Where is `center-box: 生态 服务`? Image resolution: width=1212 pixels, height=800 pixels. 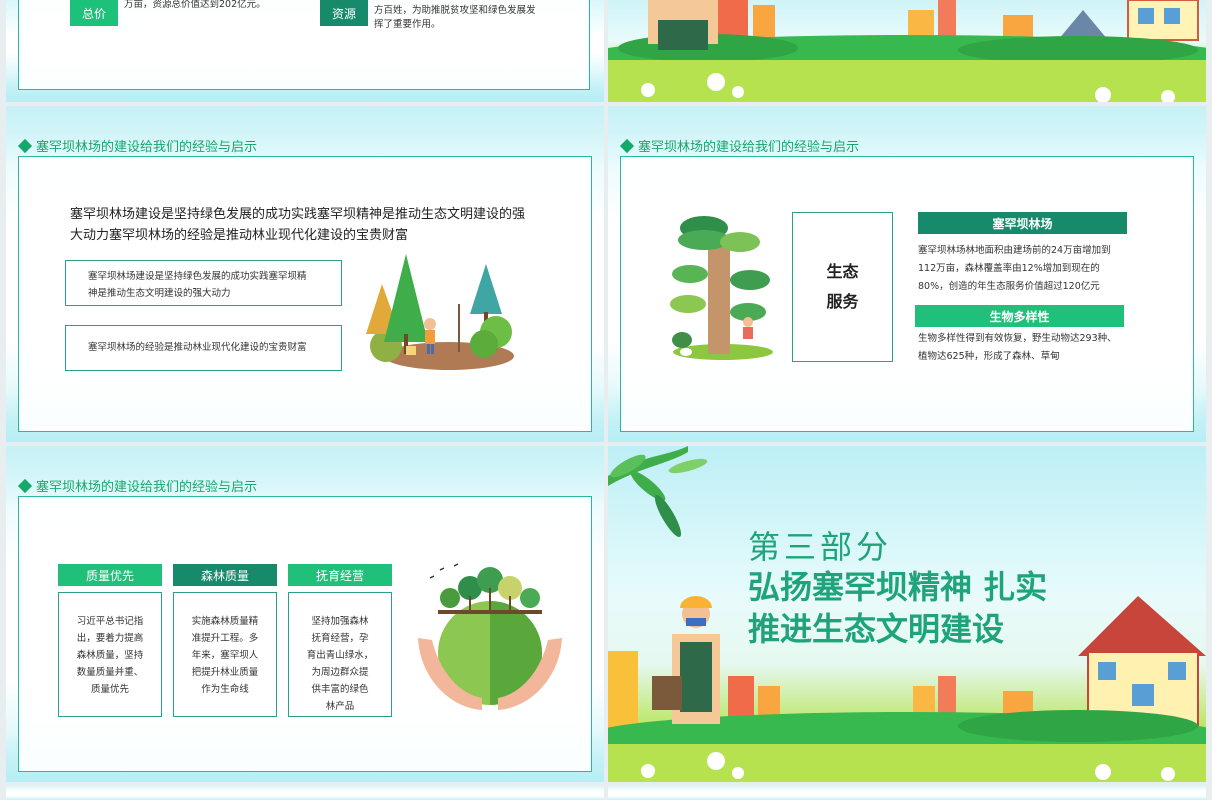 center-box: 生态 服务 is located at coordinates (842, 287).